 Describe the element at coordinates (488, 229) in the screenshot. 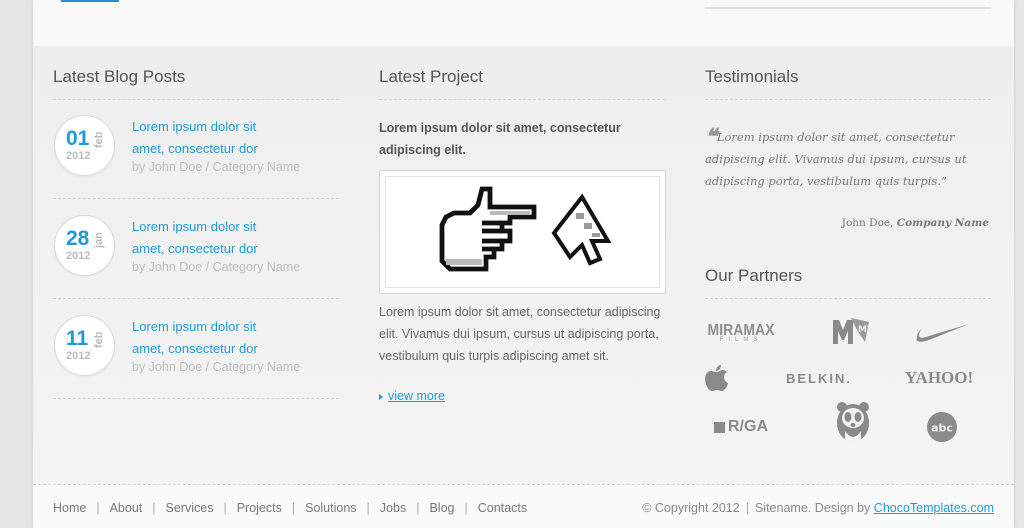

I see `pointing-hand-icon` at that location.